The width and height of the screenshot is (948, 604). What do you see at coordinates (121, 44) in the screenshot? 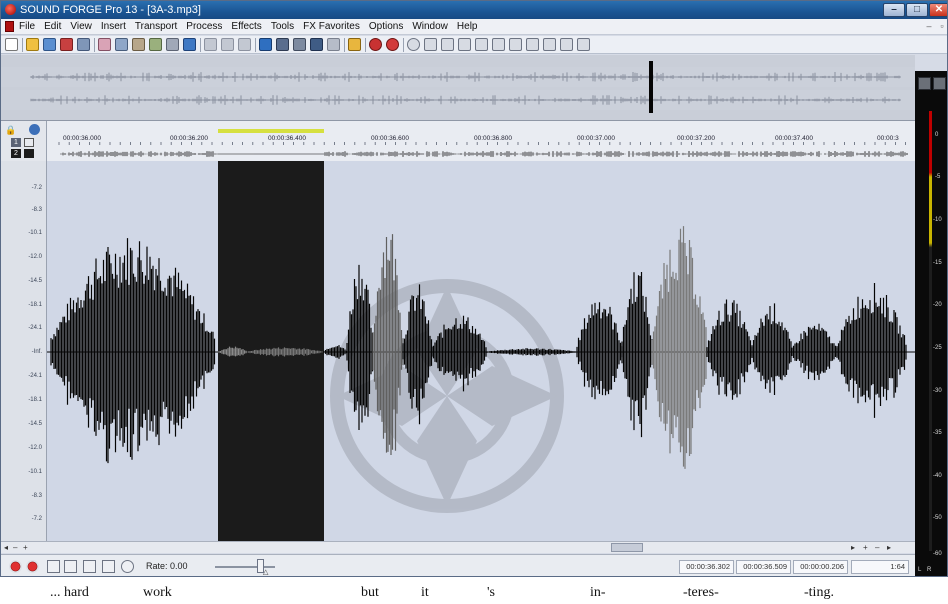
I see `copy-icon` at bounding box center [121, 44].